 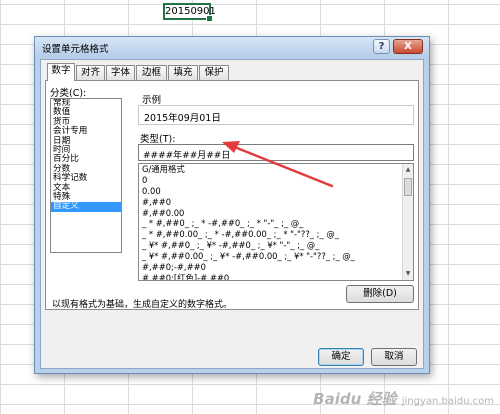 What do you see at coordinates (408, 274) in the screenshot?
I see `scroll-down-arrow-icon: ▼` at bounding box center [408, 274].